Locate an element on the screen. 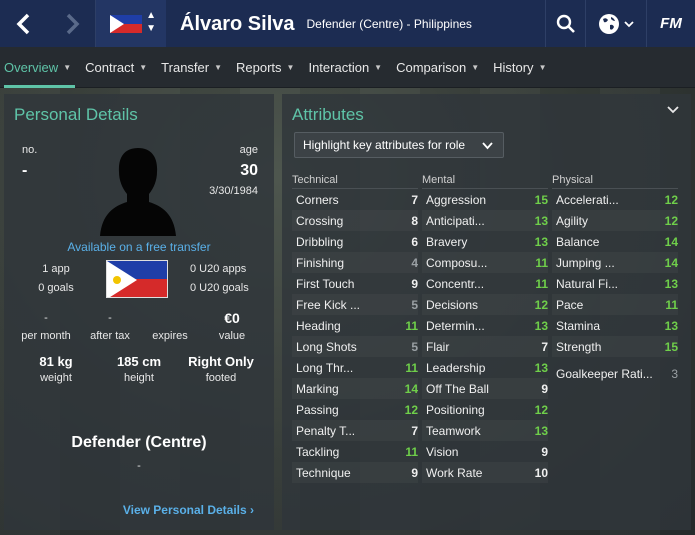  attribute-row: Finishing 4 is located at coordinates (355, 262).